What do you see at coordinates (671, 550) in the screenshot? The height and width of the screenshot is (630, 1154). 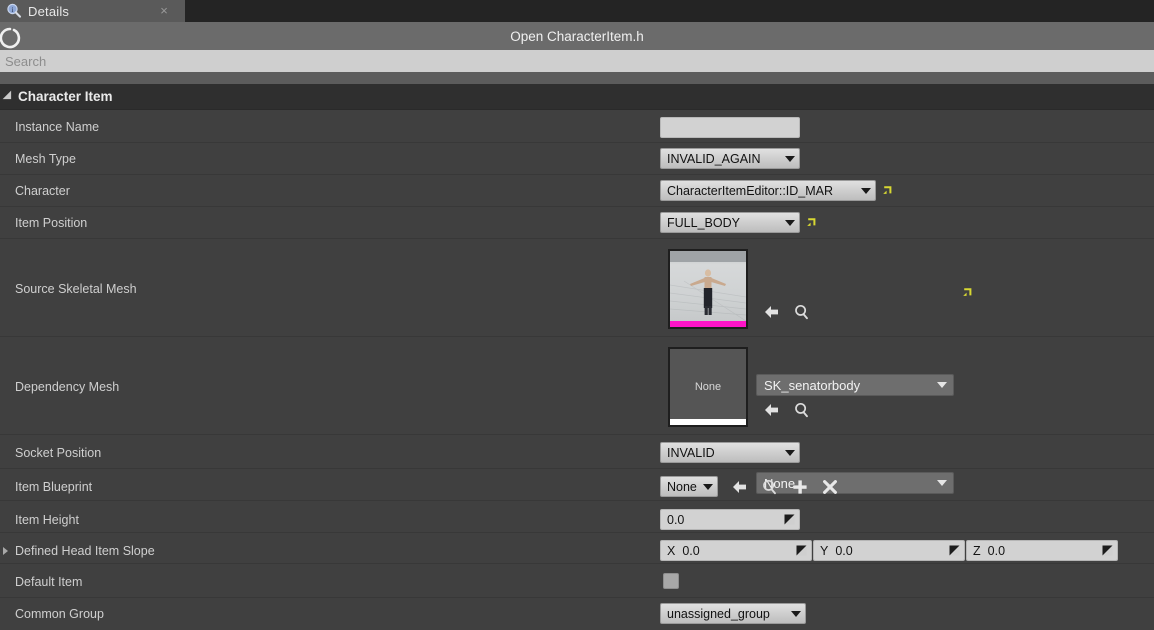 I see `axis-label-x: X` at bounding box center [671, 550].